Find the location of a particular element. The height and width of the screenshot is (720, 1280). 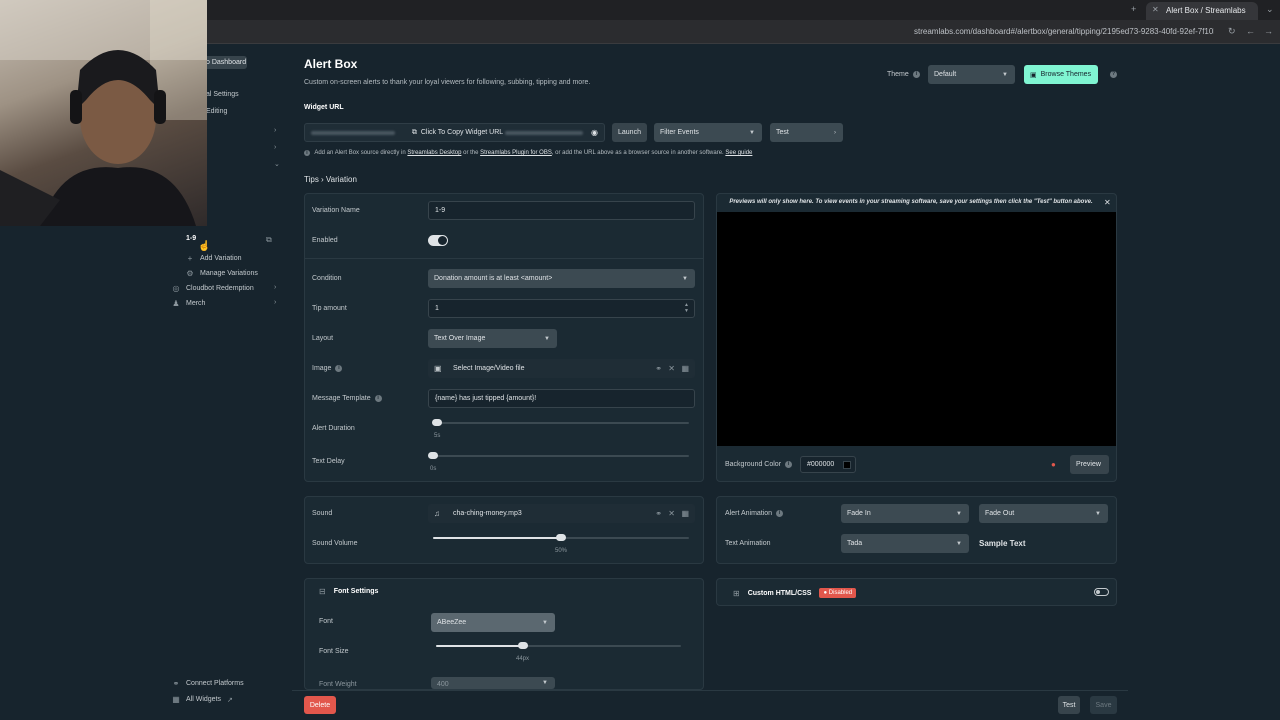

font-settings-header: ⊟ Font Settings is located at coordinates (348, 591).